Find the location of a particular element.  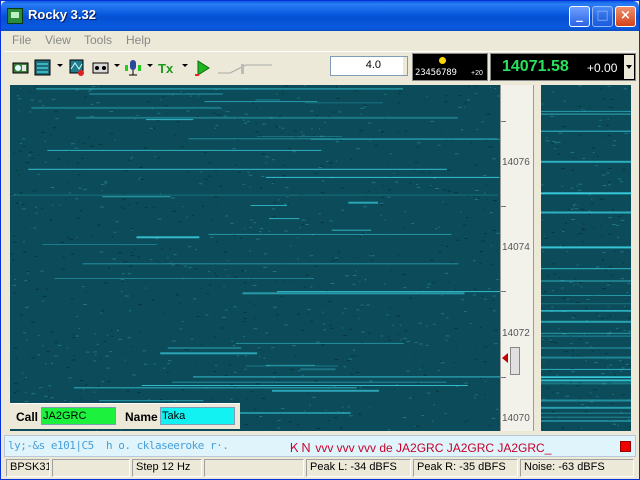

menu-view: View is located at coordinates (58, 40).